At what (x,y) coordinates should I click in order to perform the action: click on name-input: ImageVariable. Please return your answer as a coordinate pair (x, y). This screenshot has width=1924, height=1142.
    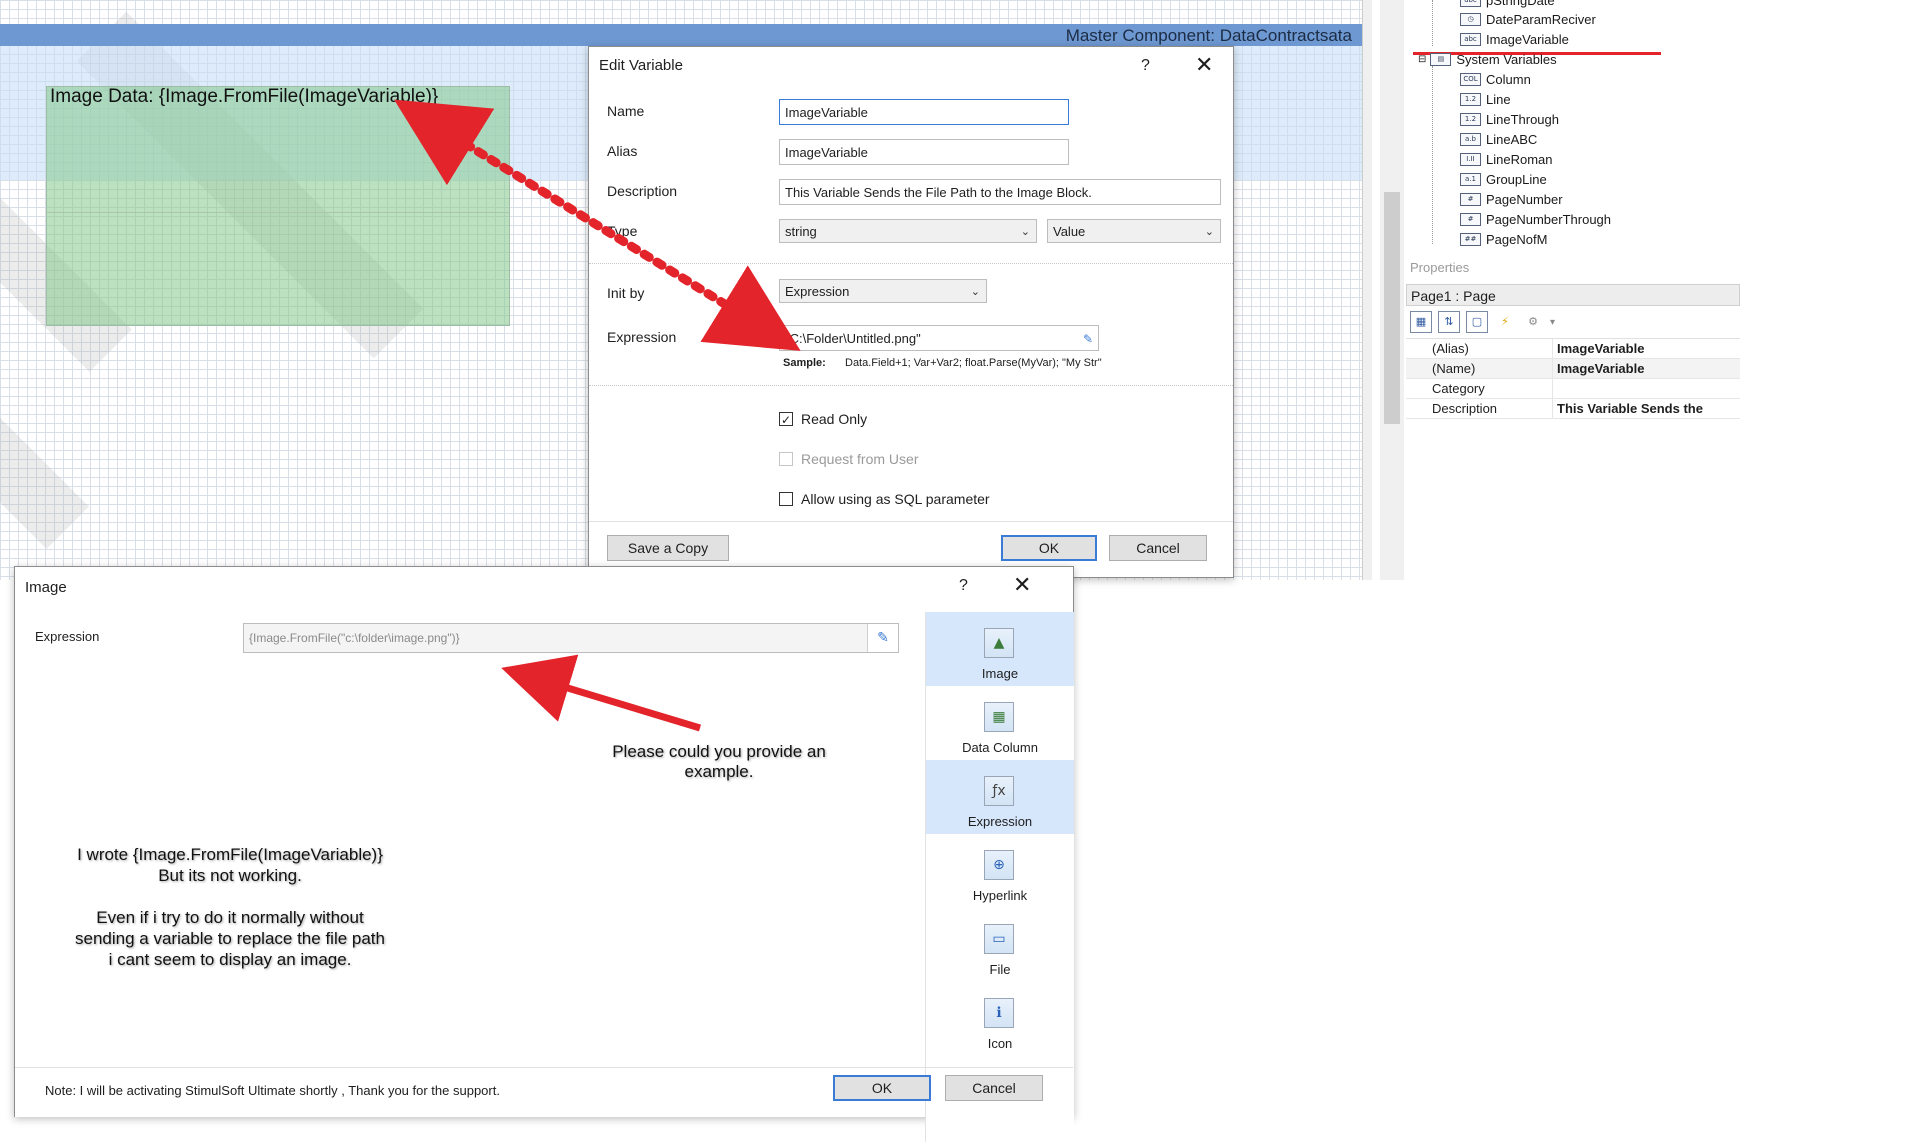
    Looking at the image, I should click on (924, 112).